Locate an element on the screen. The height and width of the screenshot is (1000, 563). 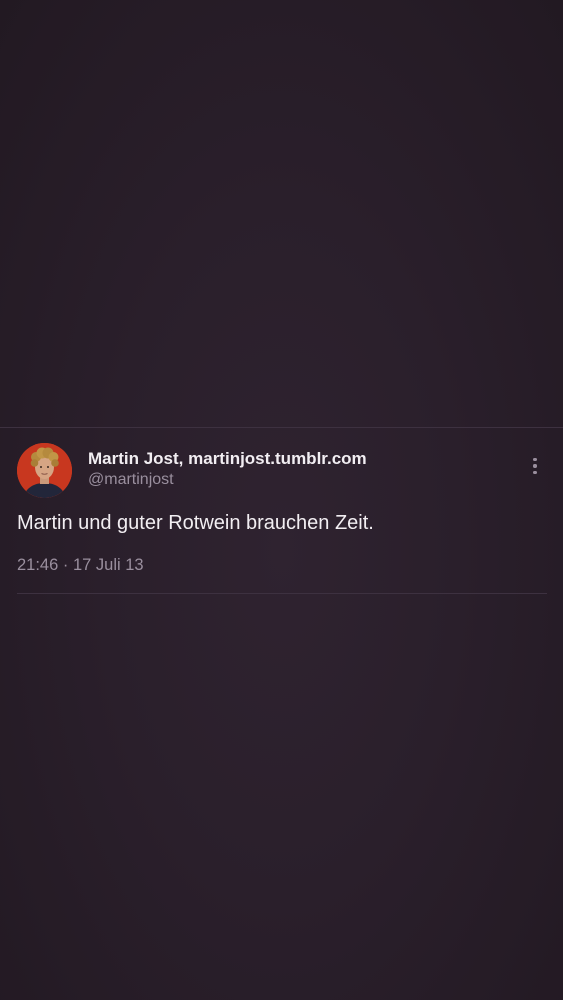
more-options-button is located at coordinates (535, 466).